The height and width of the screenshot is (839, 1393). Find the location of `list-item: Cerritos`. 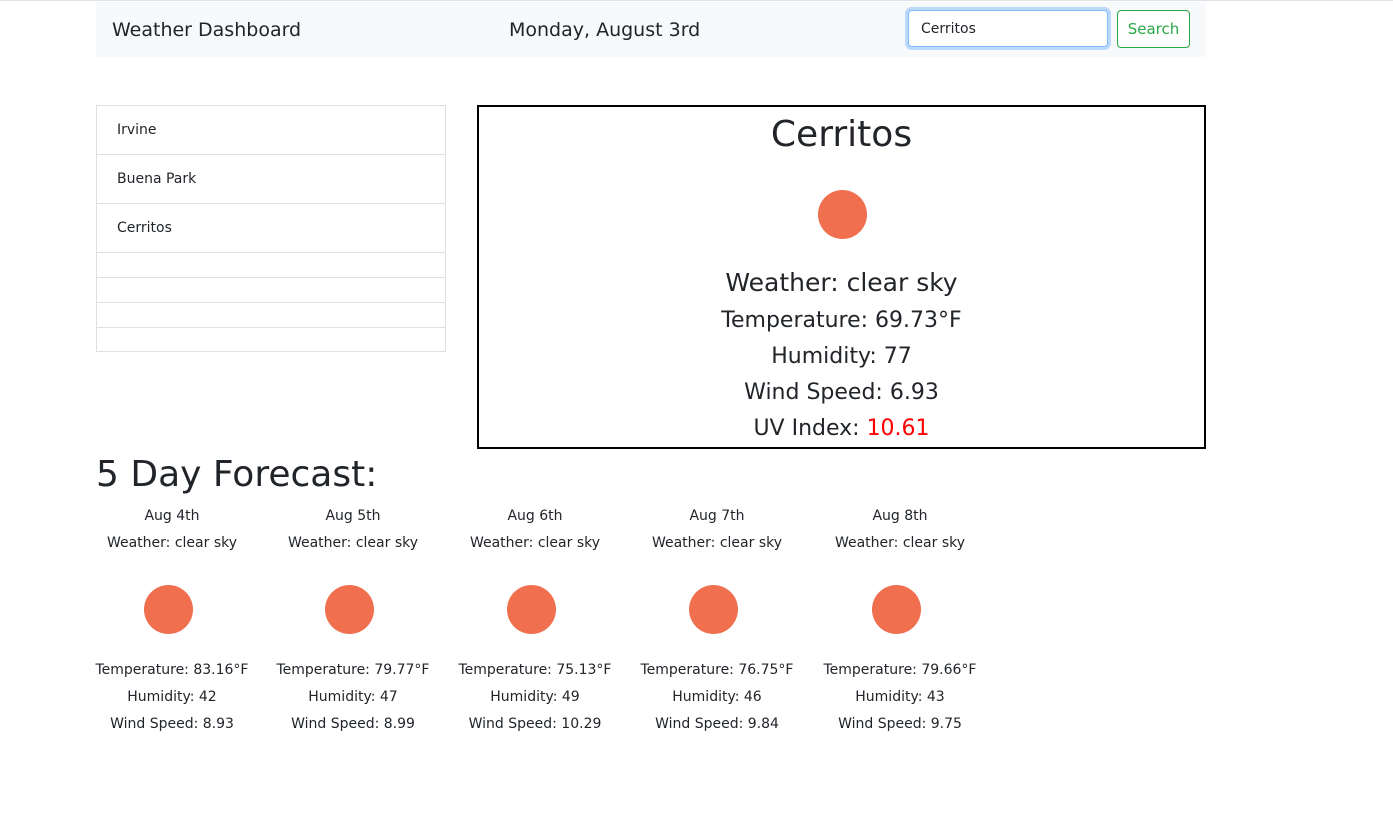

list-item: Cerritos is located at coordinates (271, 227).